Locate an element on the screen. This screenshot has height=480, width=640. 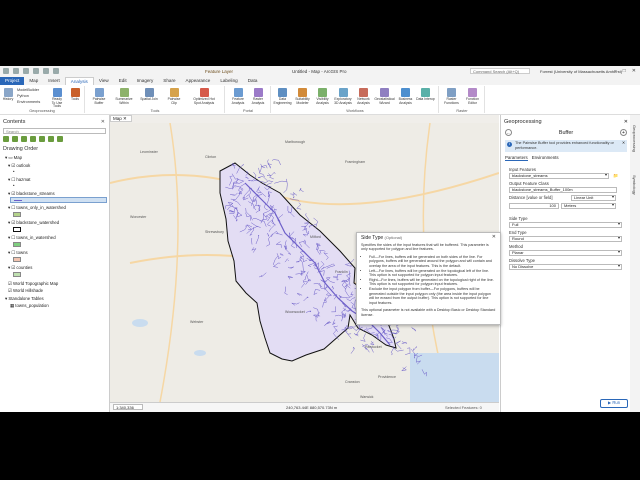
pairwise-buffer-button: Pairwise Buffer is located at coordinates (99, 96).